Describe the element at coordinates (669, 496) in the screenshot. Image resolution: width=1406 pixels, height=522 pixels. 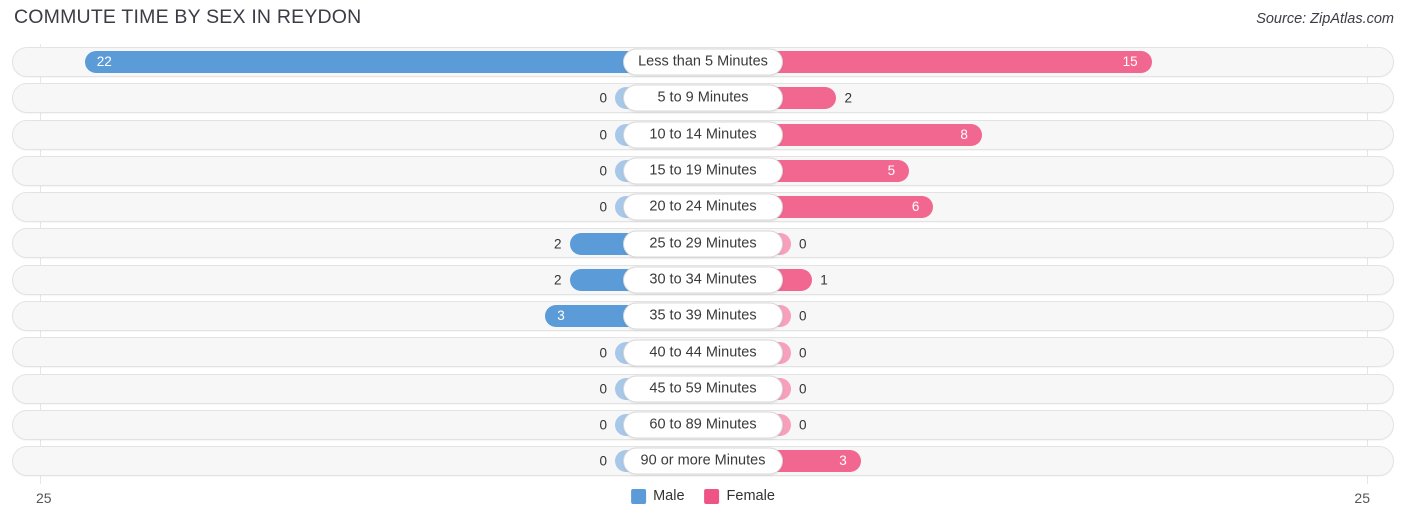
I see `legend-label-male: Male` at that location.